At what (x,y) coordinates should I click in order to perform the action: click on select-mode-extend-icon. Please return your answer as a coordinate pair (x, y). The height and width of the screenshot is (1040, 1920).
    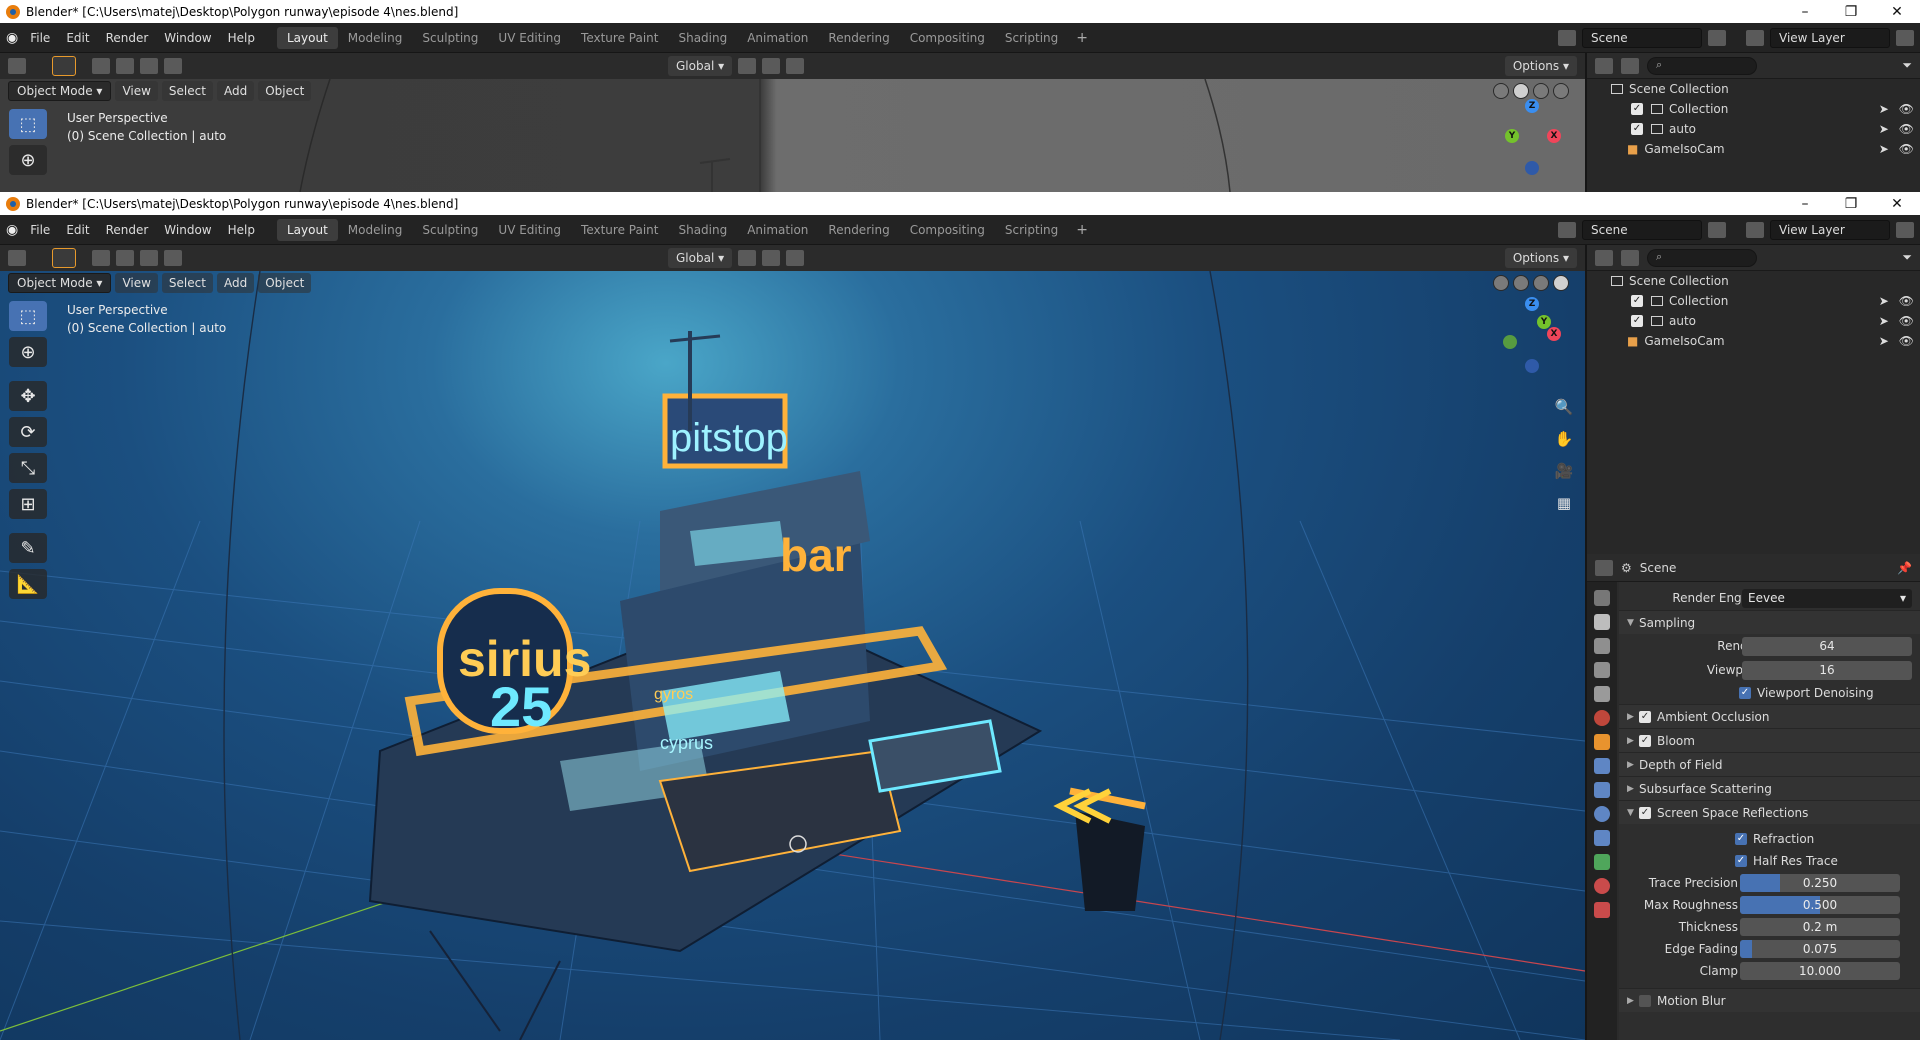
    Looking at the image, I should click on (125, 66).